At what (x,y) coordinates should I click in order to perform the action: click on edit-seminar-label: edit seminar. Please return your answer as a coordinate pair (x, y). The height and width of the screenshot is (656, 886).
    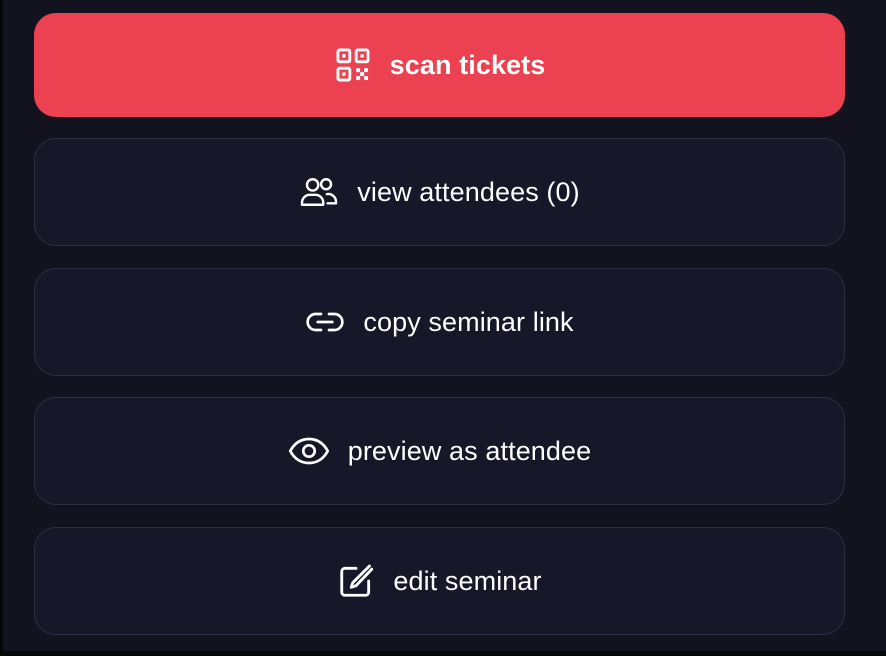
    Looking at the image, I should click on (467, 580).